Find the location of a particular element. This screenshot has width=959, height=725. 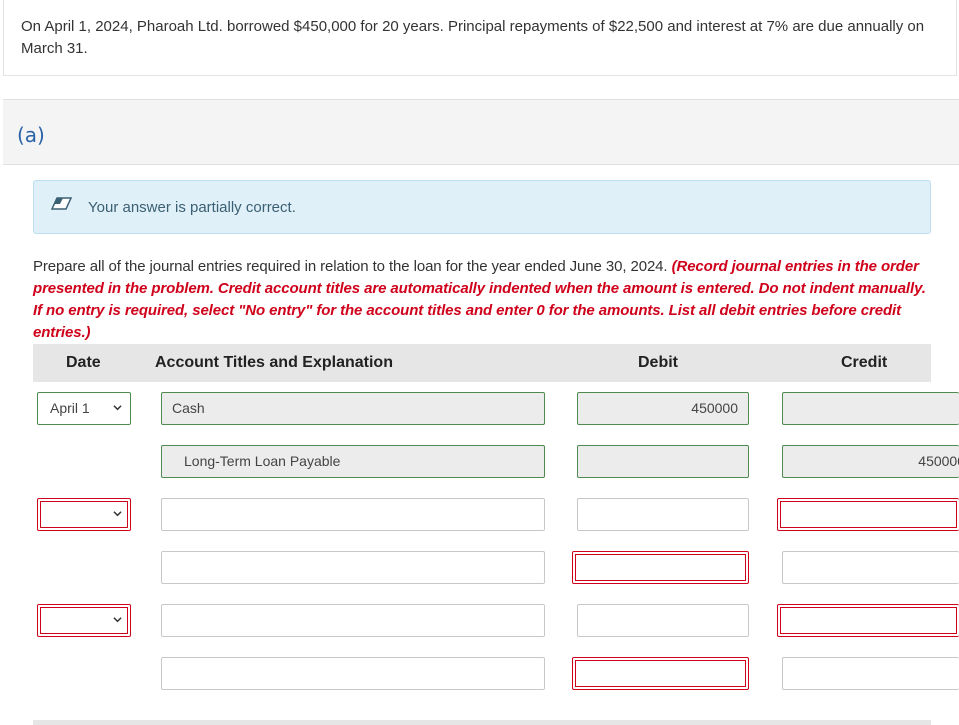

eraser-icon is located at coordinates (62, 203).